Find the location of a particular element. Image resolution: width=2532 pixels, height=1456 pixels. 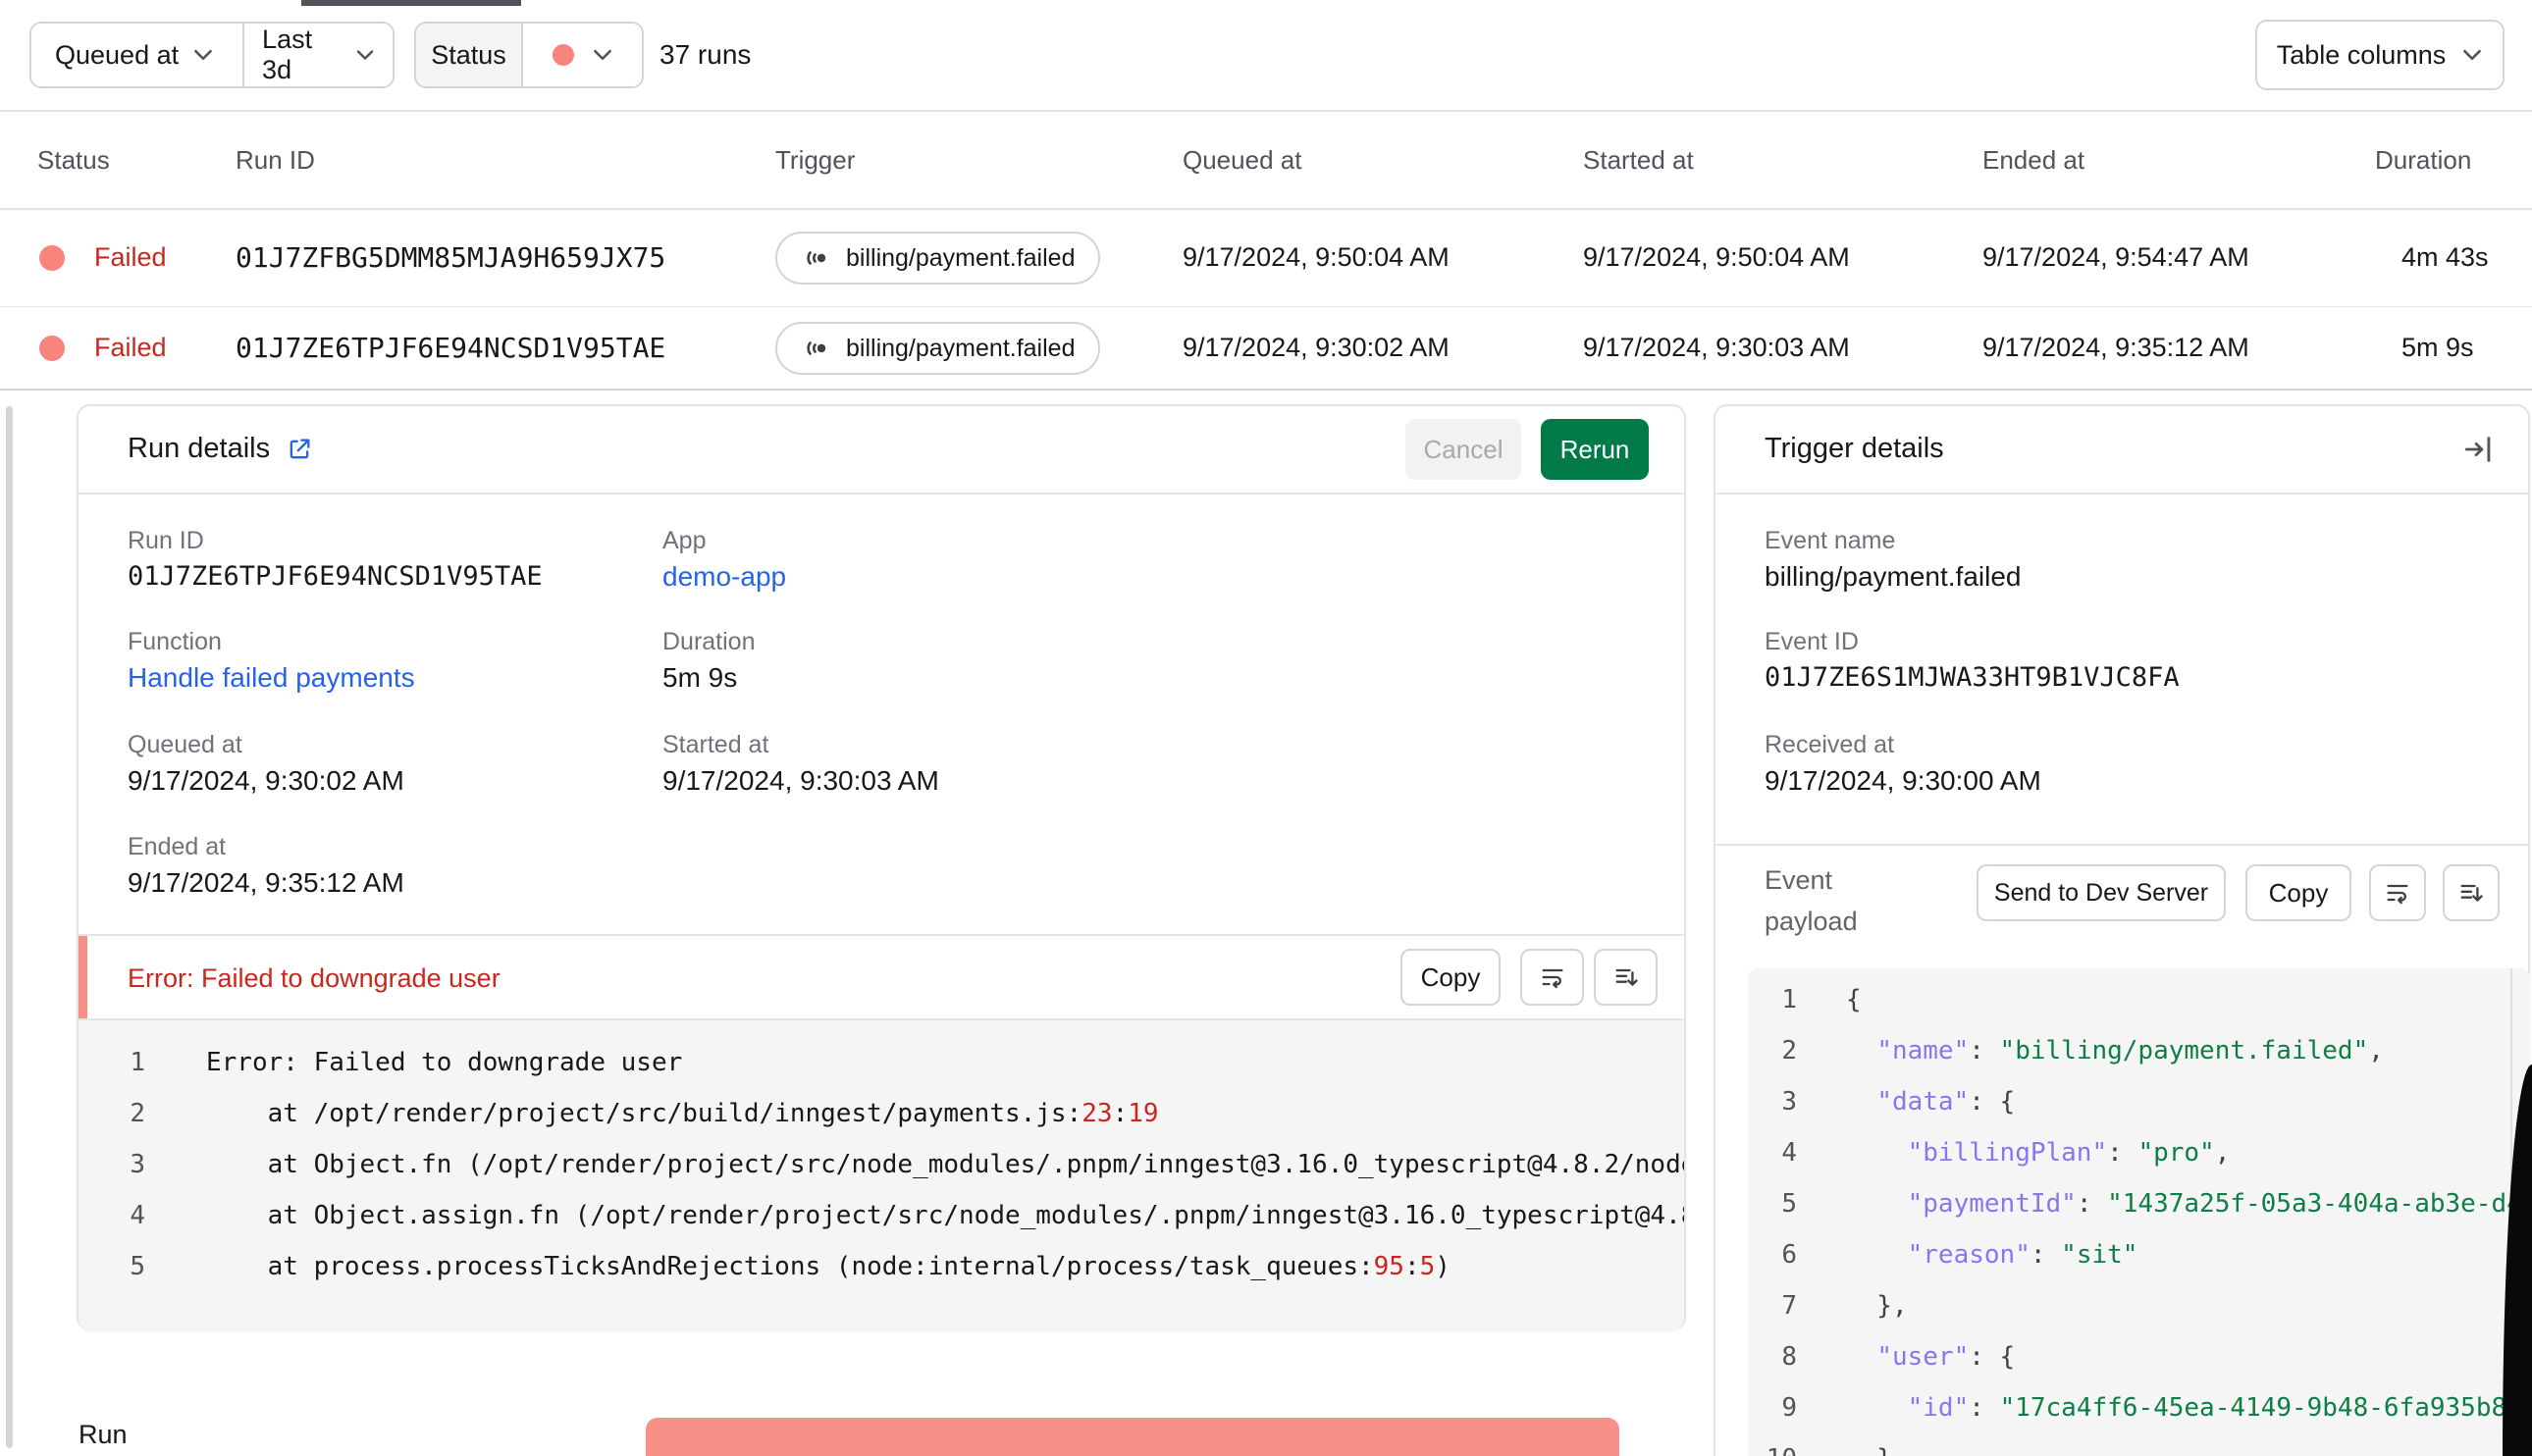

failed-status-dot is located at coordinates (52, 258).